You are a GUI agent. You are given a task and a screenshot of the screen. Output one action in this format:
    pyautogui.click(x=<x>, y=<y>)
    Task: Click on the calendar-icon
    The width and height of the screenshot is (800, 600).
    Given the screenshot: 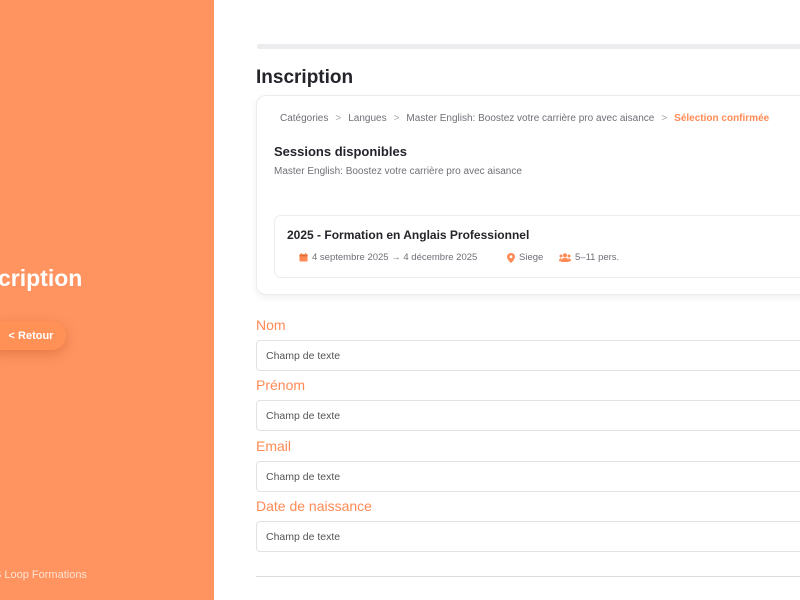 What is the action you would take?
    pyautogui.click(x=303, y=257)
    